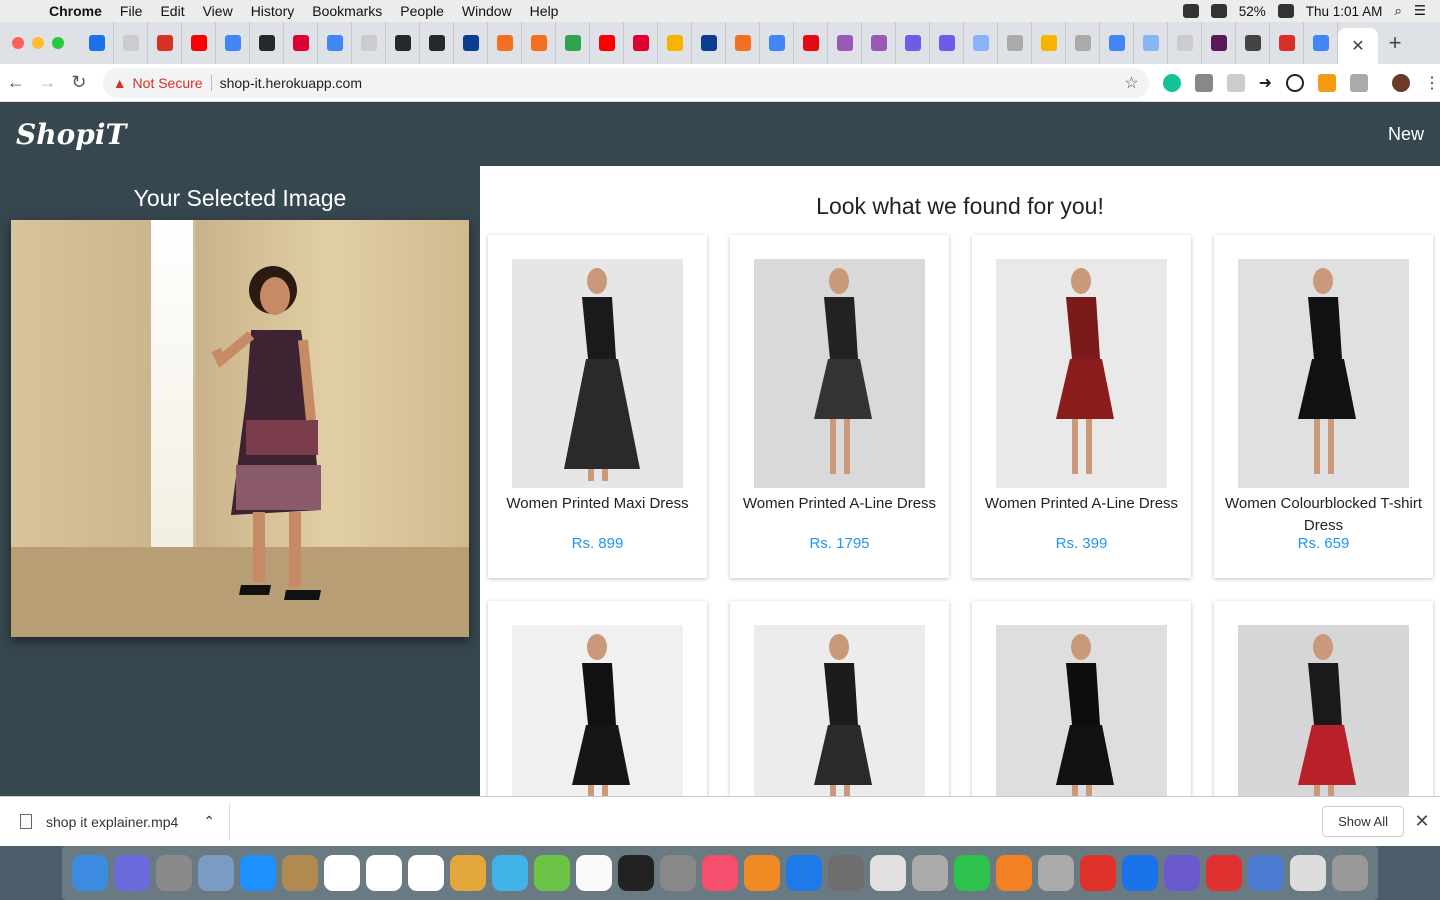 This screenshot has width=1440, height=900. I want to click on url-text: shop-it.herokuapp.com, so click(291, 83).